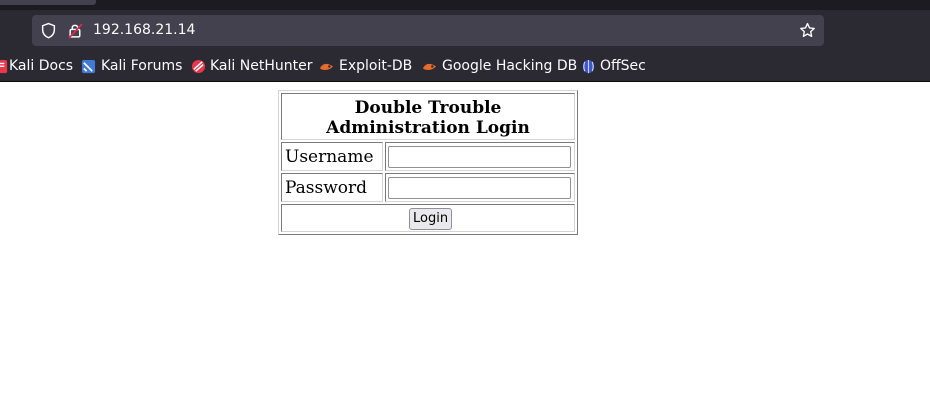  I want to click on password-label: Password, so click(332, 187).